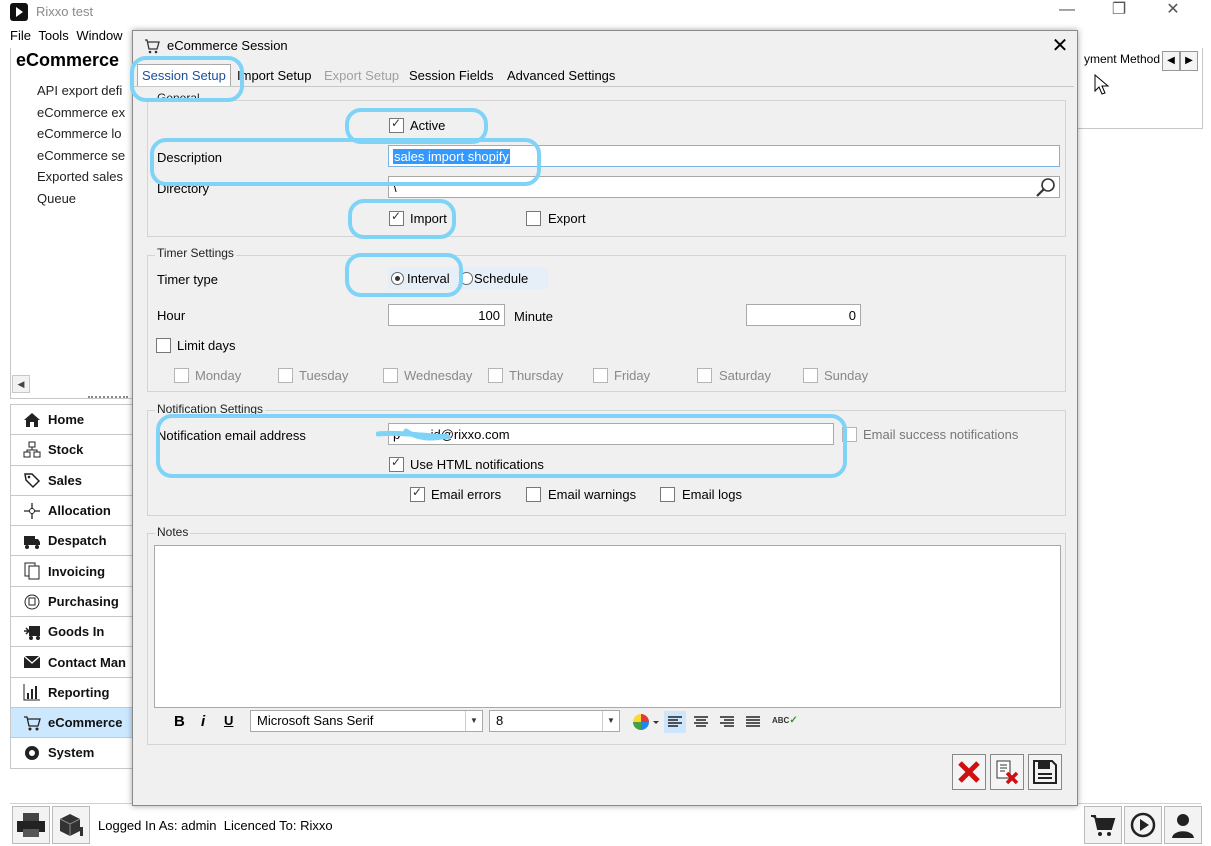 The height and width of the screenshot is (846, 1211). What do you see at coordinates (417, 495) in the screenshot?
I see `email-errors-checkbox` at bounding box center [417, 495].